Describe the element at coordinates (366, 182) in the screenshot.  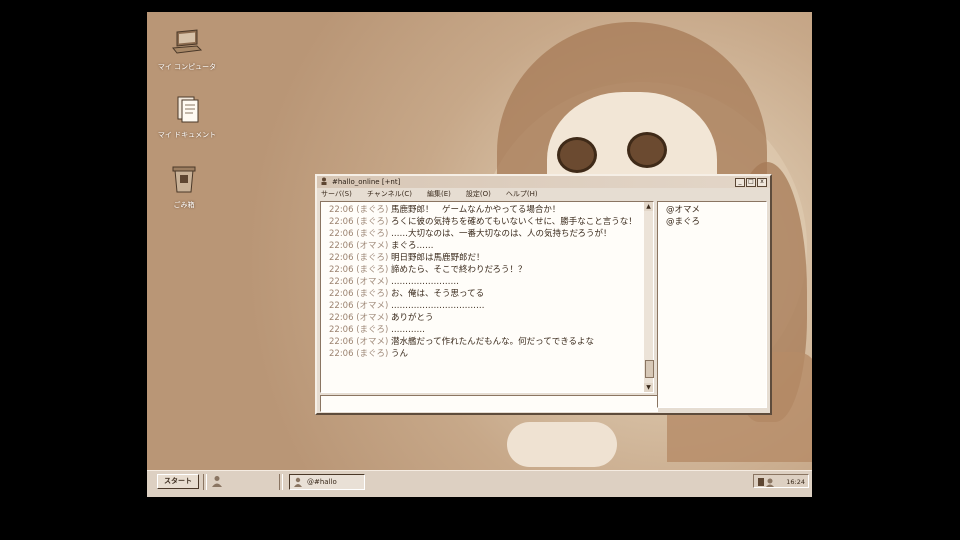
I see `window-title: #hallo_online [+nt]` at that location.